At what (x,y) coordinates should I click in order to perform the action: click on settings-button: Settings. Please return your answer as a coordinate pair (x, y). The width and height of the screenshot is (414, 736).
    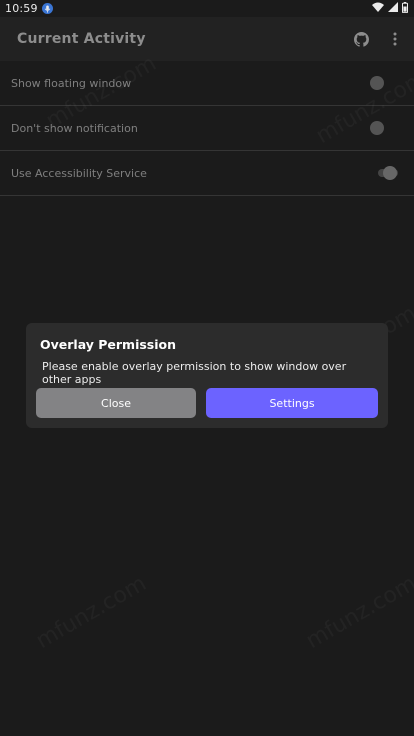
    Looking at the image, I should click on (292, 403).